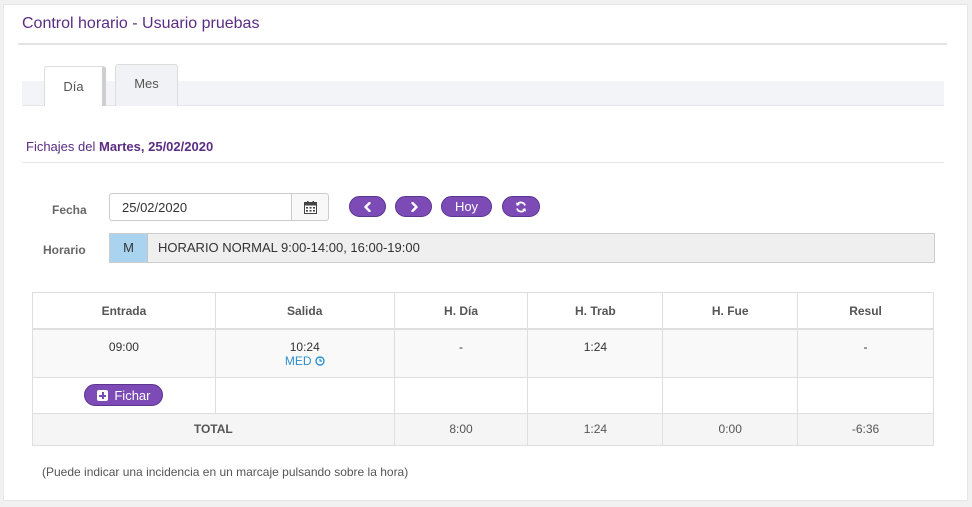 This screenshot has height=507, width=972. I want to click on cell-fichar: Fichar, so click(124, 395).